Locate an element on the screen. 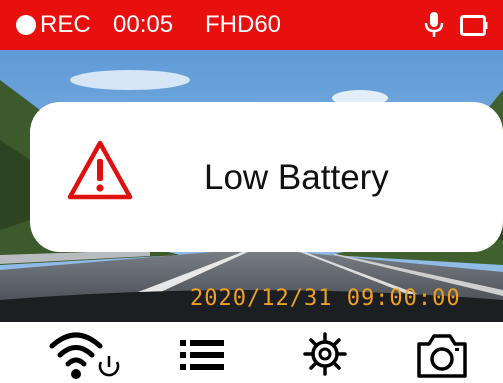 The width and height of the screenshot is (503, 383). status-bar: REC 00:05 FHD60 is located at coordinates (251, 25).